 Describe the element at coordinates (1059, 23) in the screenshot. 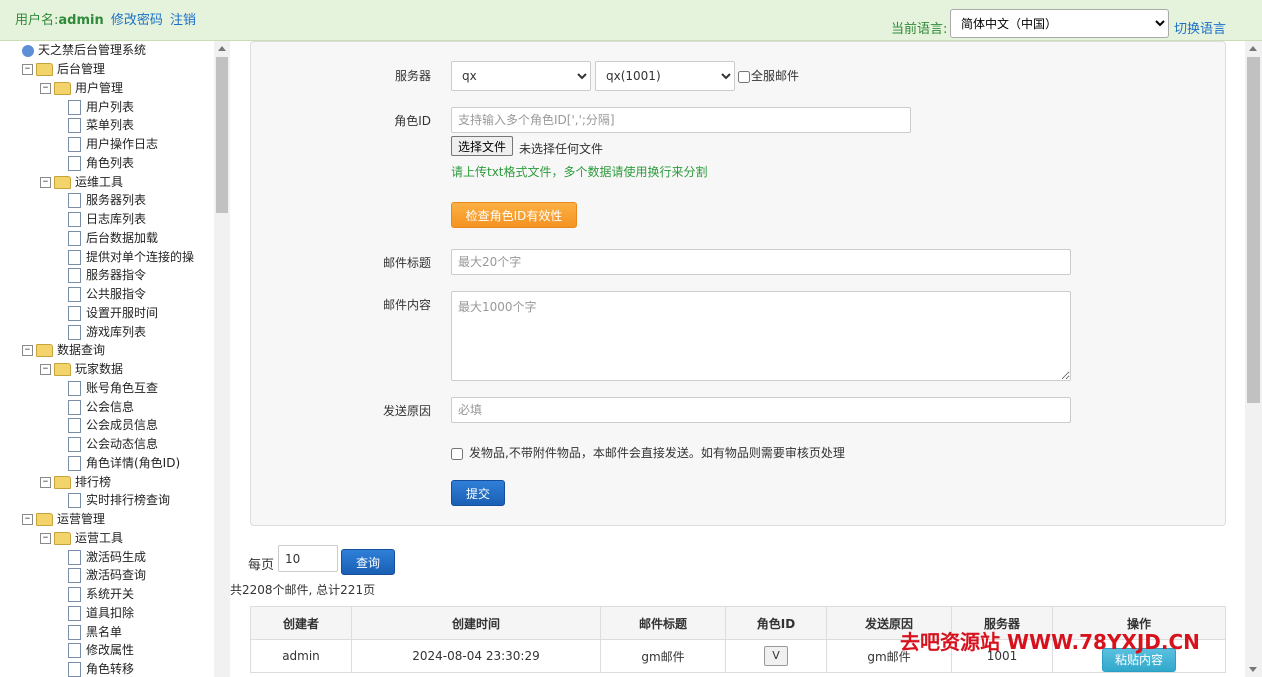

I see `language-select: 简体中文（中国）` at that location.